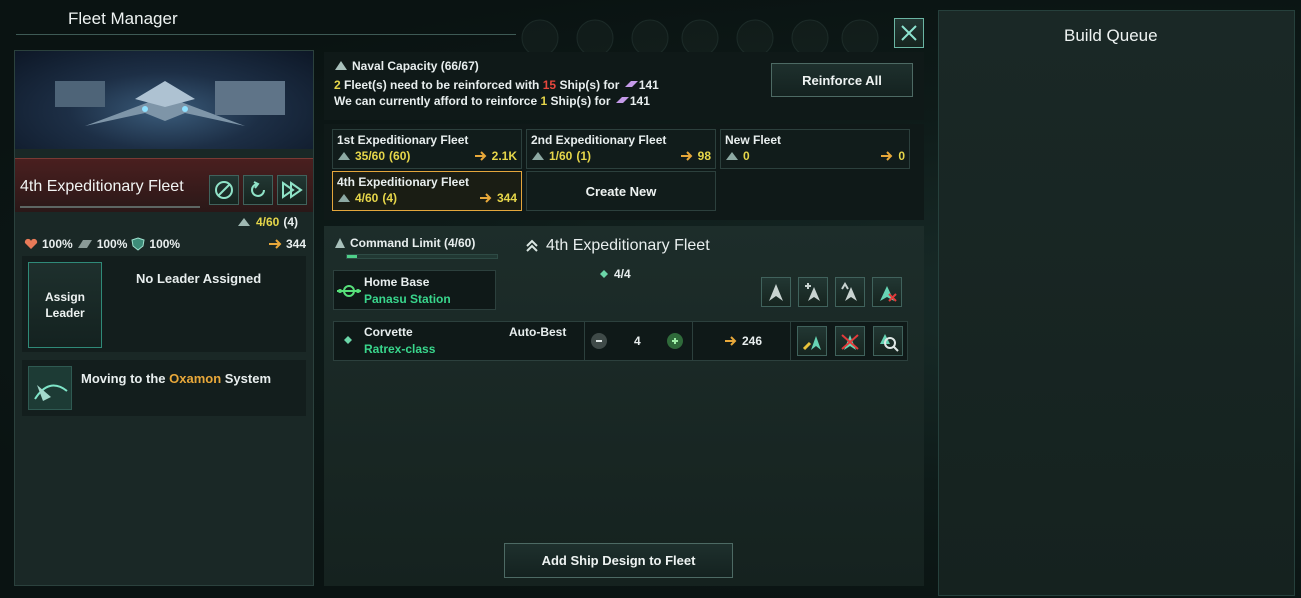 This screenshot has height=598, width=1301. I want to click on fleet-cell-4-name: 4th Expeditionary Fleet, so click(403, 182).